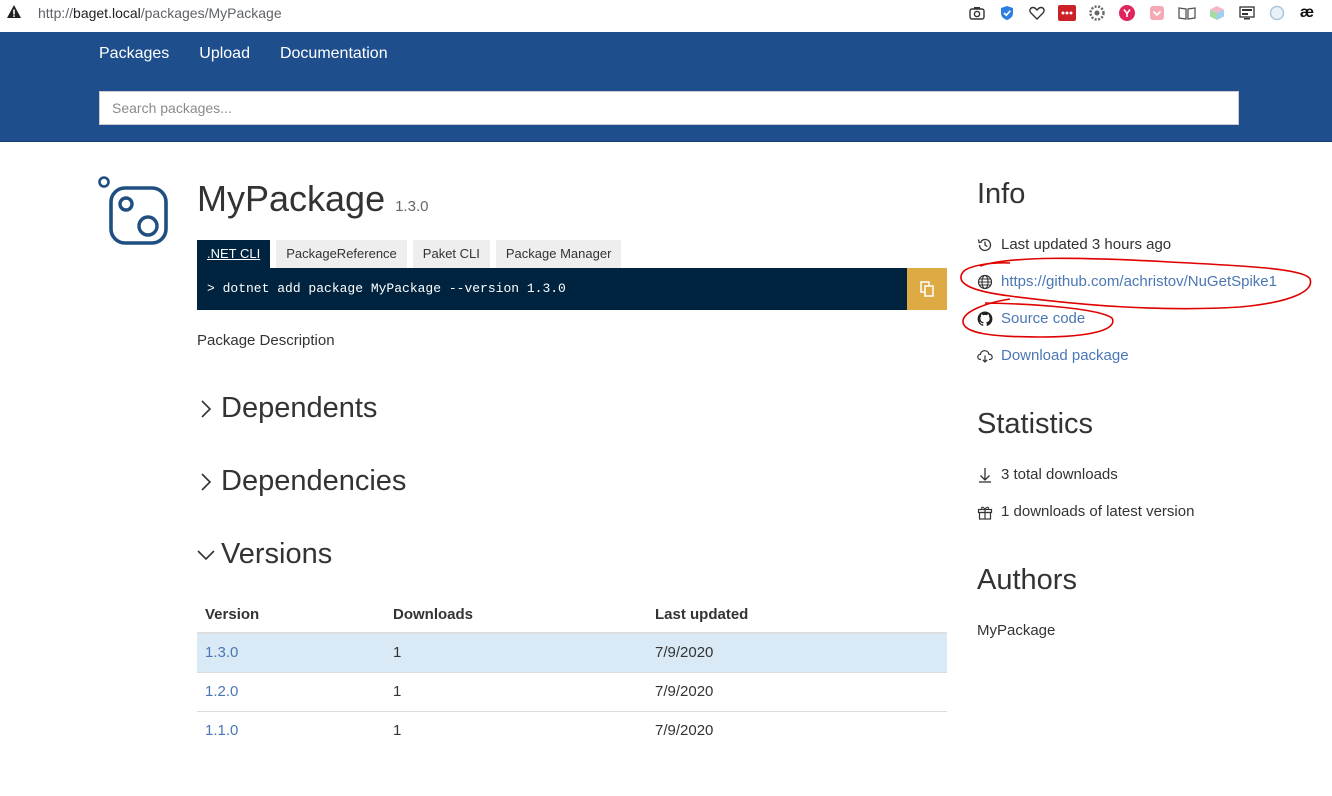 This screenshot has height=796, width=1332. I want to click on version-link: 1.3.0, so click(221, 652).